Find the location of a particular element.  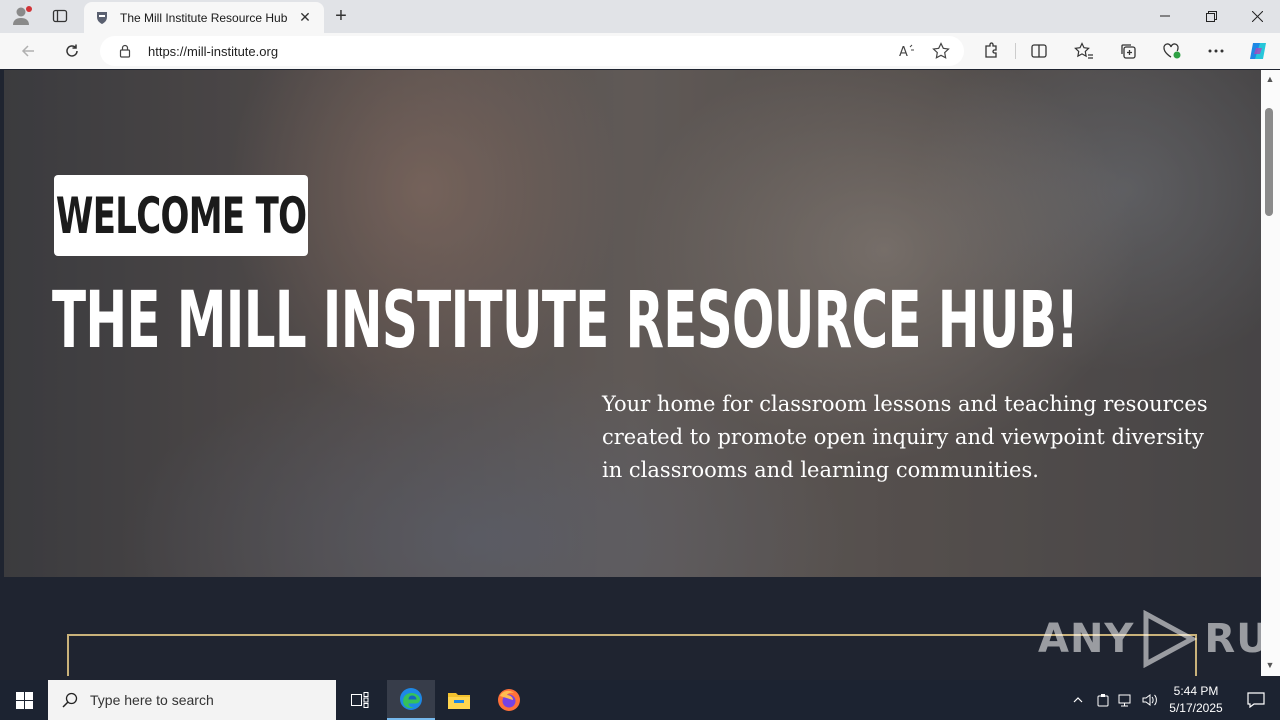

notifications-icon is located at coordinates (1256, 700).